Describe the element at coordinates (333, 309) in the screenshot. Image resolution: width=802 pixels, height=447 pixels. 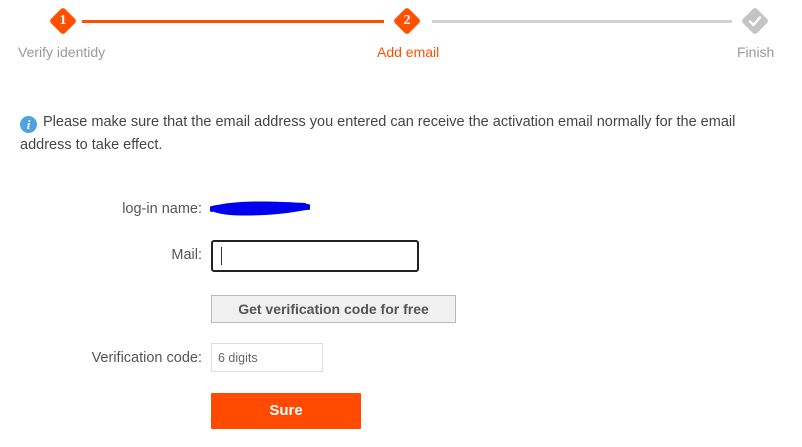
I see `get-verification-code-button: Get verification code for free` at that location.